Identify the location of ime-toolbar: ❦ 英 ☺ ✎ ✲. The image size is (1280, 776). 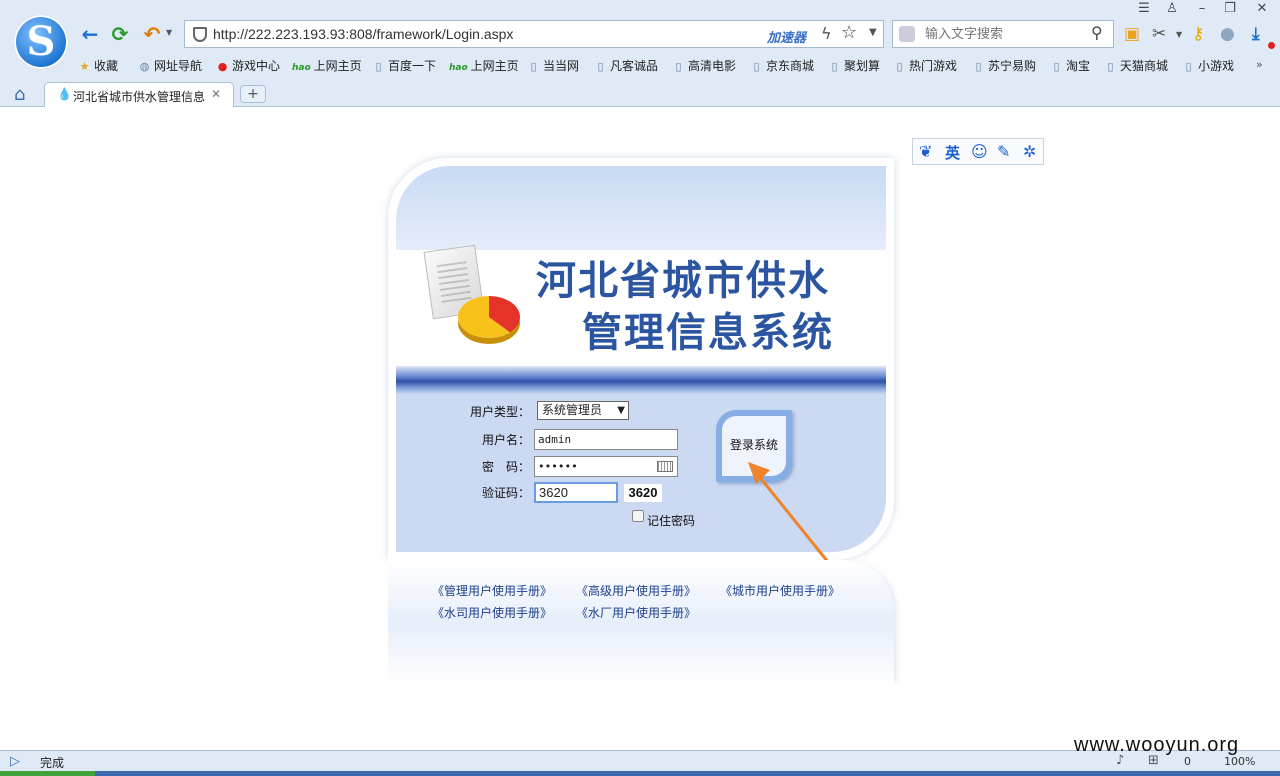
(978, 151).